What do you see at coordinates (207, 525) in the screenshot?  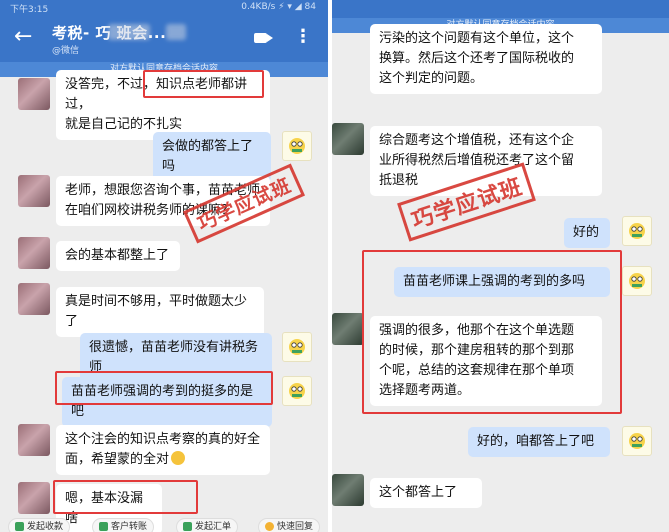 I see `quick-chip-order: 发起汇单` at bounding box center [207, 525].